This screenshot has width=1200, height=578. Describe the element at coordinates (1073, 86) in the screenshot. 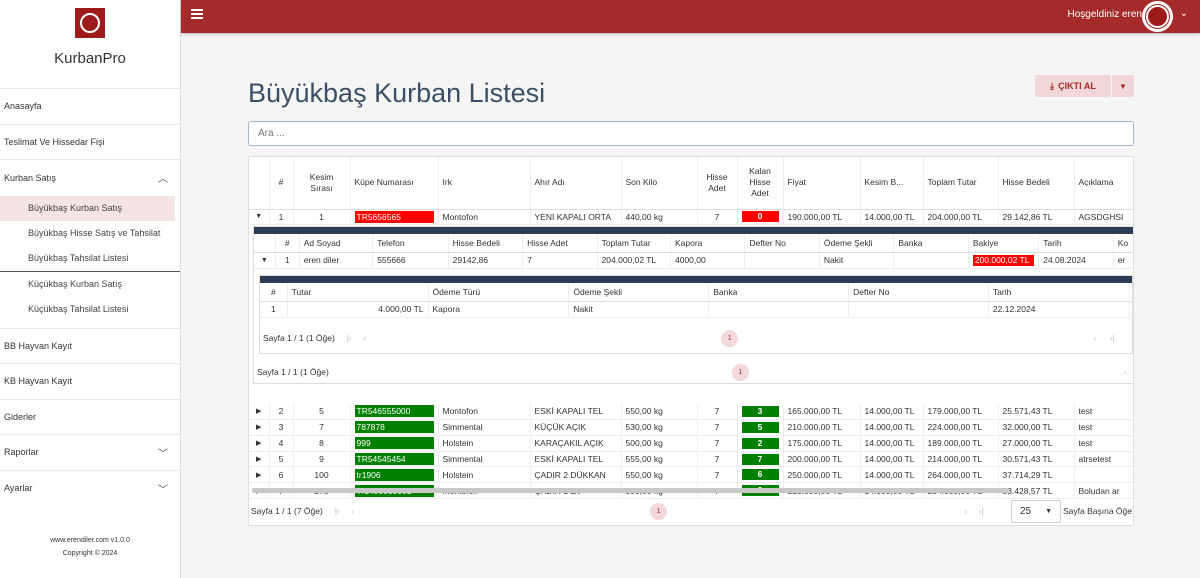

I see `export-button: ⤓ ÇIKTI AL` at that location.